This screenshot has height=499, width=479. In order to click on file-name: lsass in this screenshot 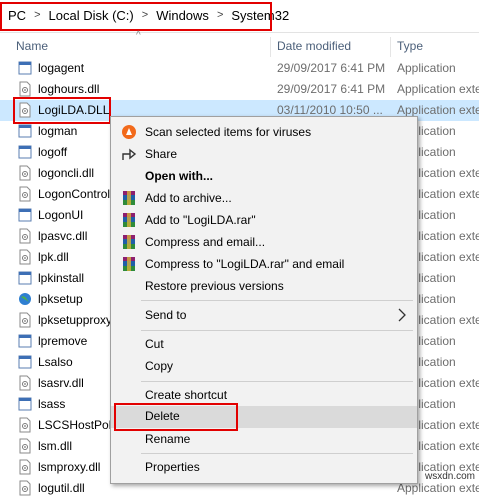, I will do `click(52, 404)`.